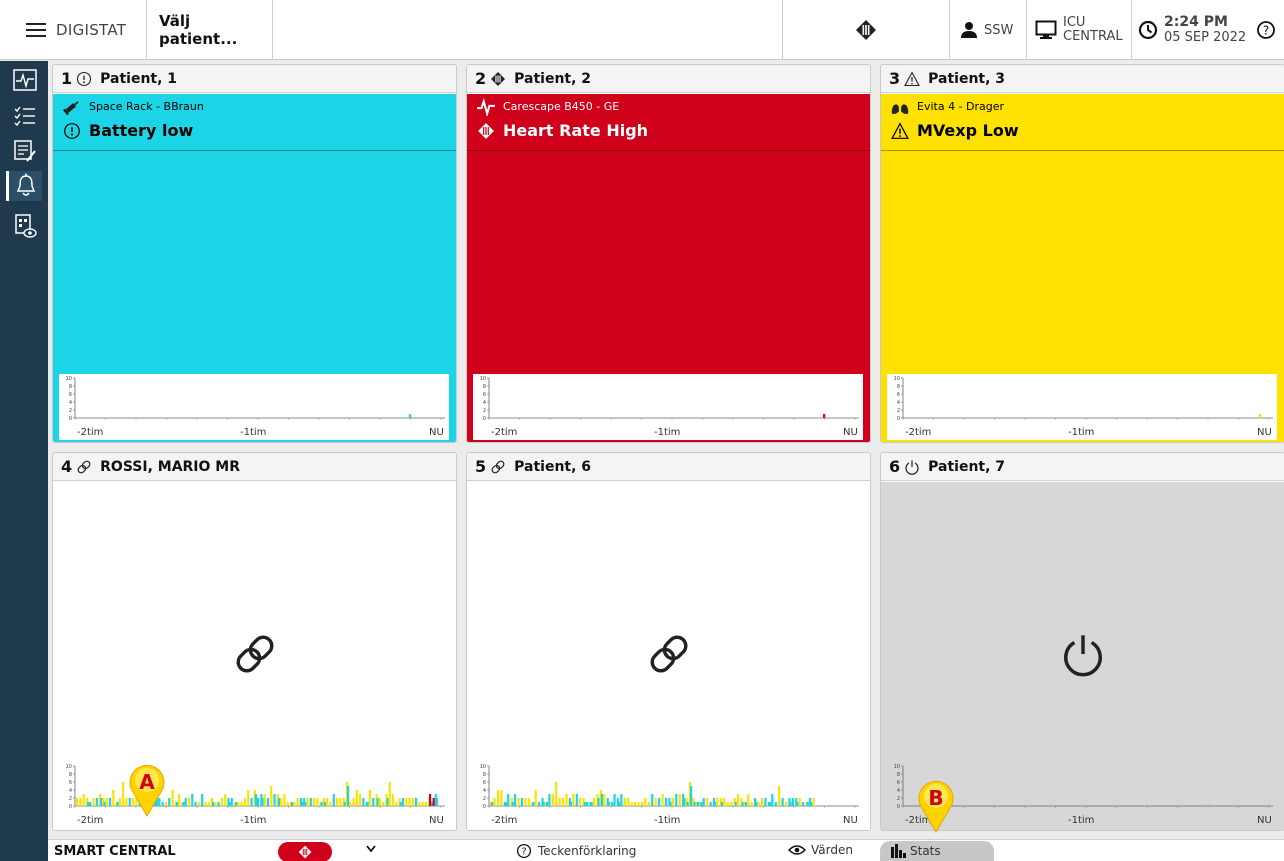 Image resolution: width=1284 pixels, height=861 pixels. Describe the element at coordinates (25, 151) in the screenshot. I see `sidebar-item-notes` at that location.